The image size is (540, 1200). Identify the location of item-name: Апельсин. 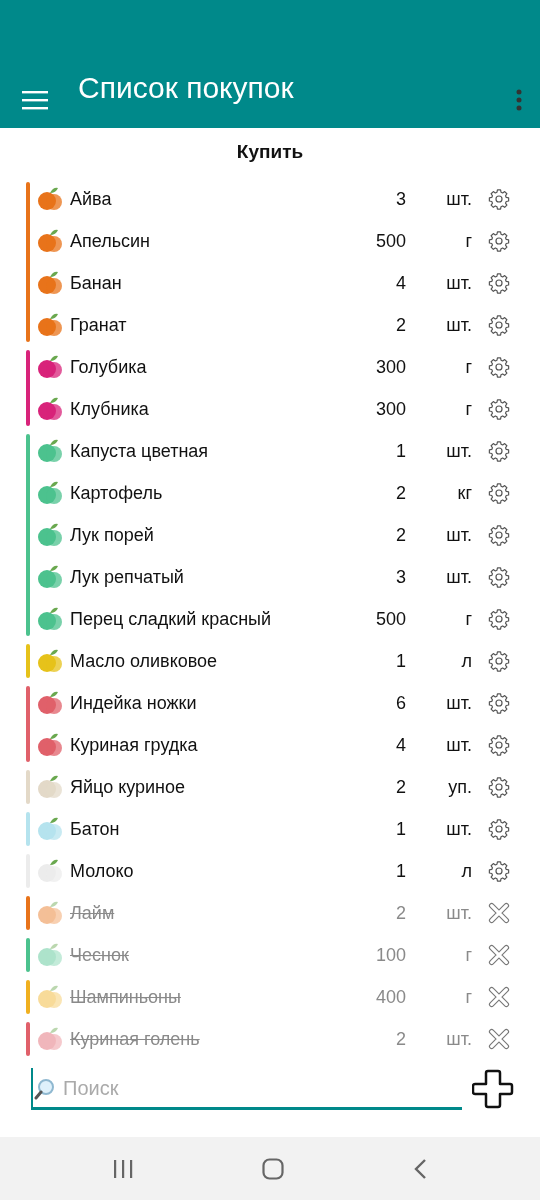
(111, 241).